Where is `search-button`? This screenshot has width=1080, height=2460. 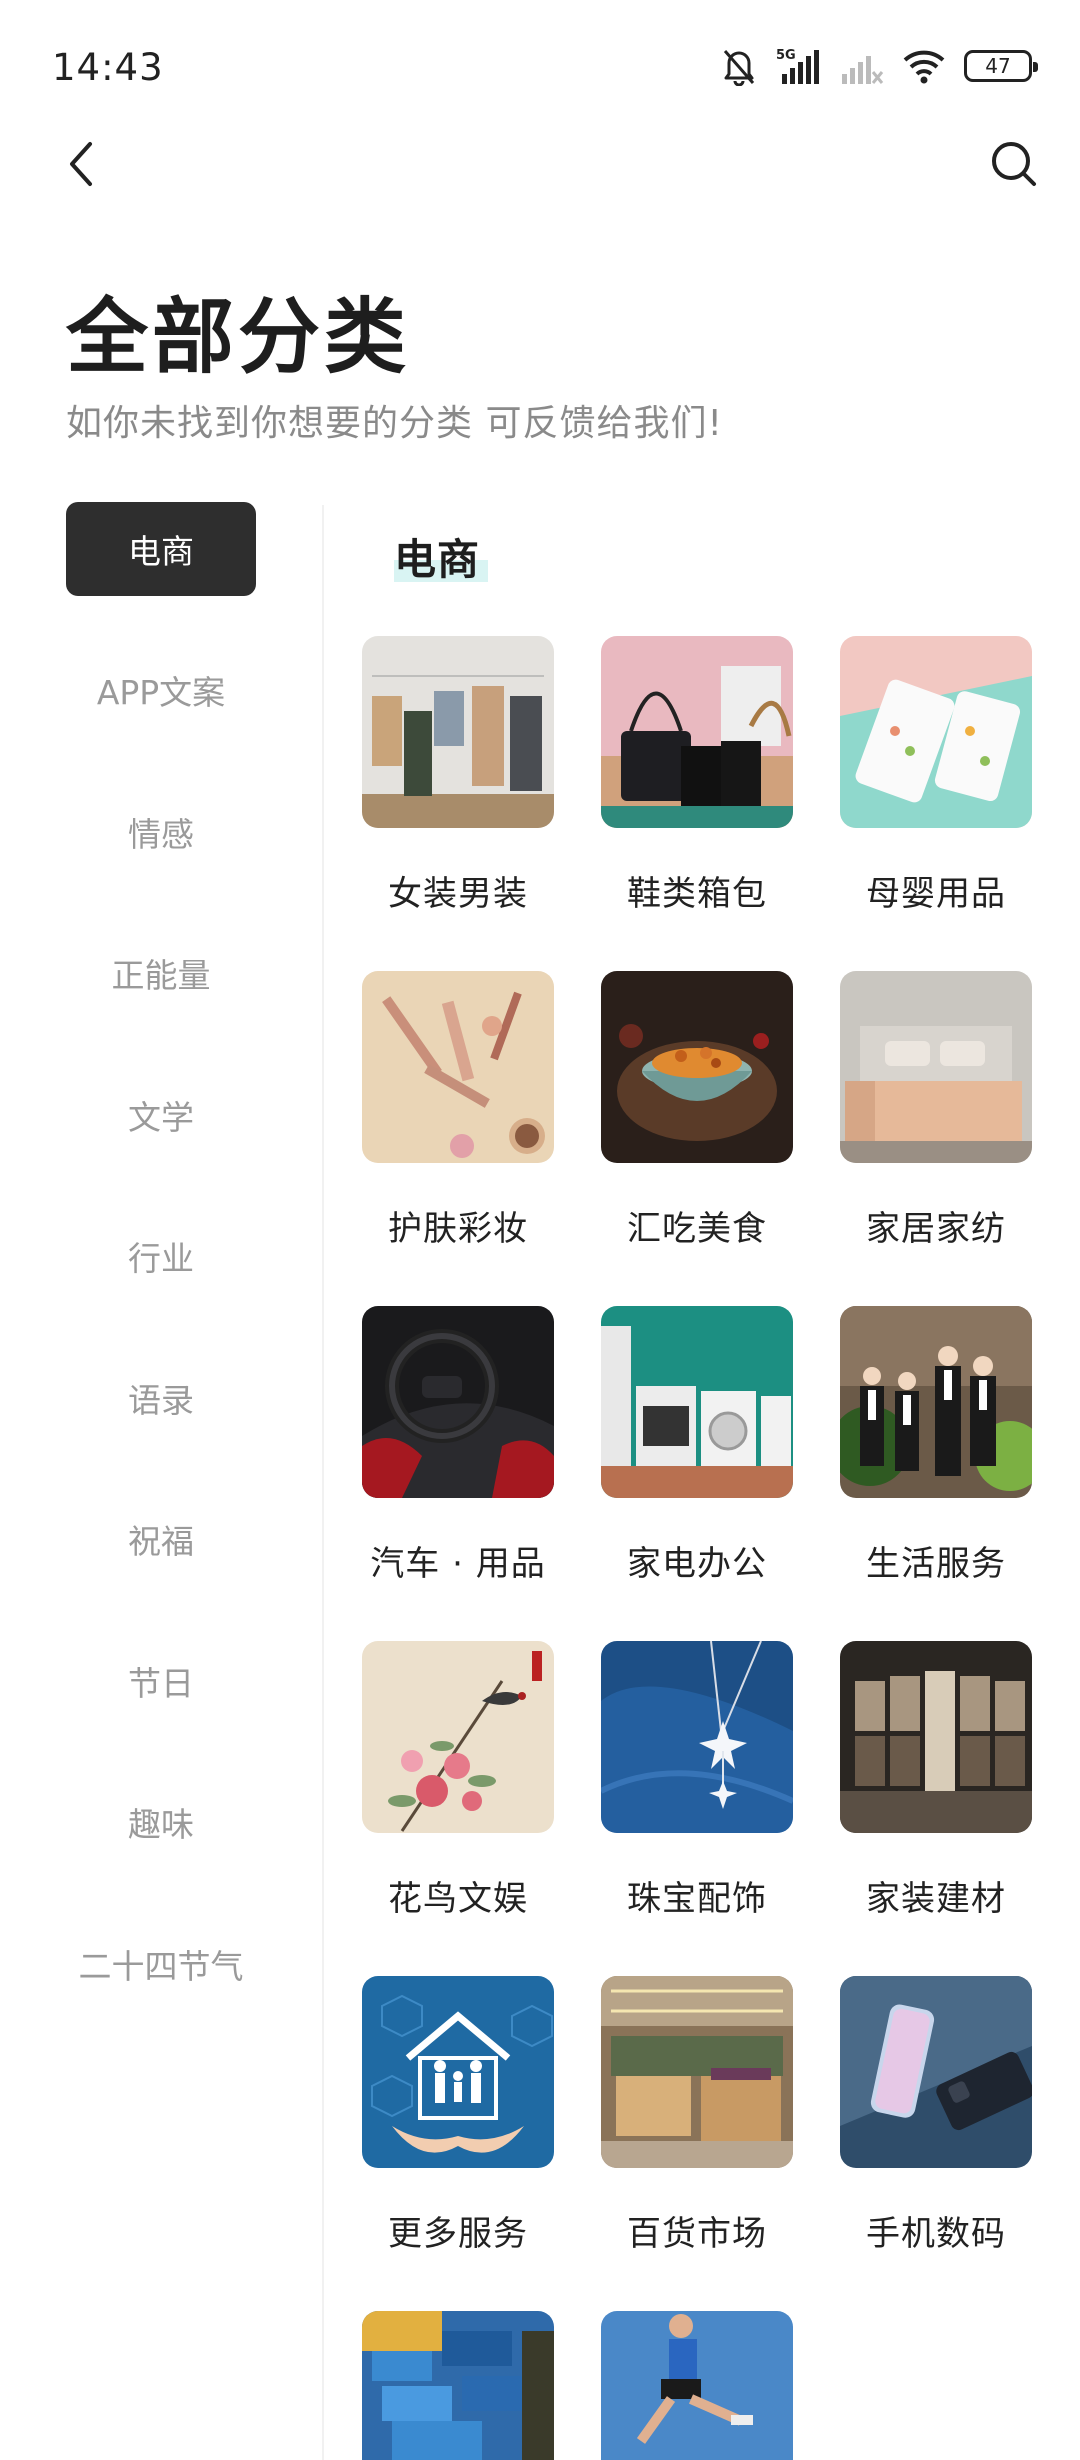 search-button is located at coordinates (1014, 164).